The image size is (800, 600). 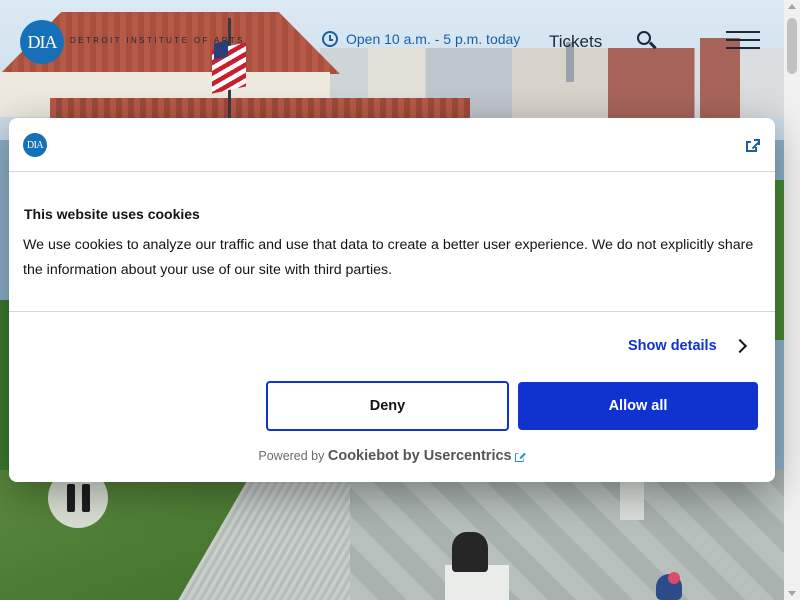 I want to click on hours-link: Open 10 a.m. - 5 p.m. today, so click(x=421, y=39).